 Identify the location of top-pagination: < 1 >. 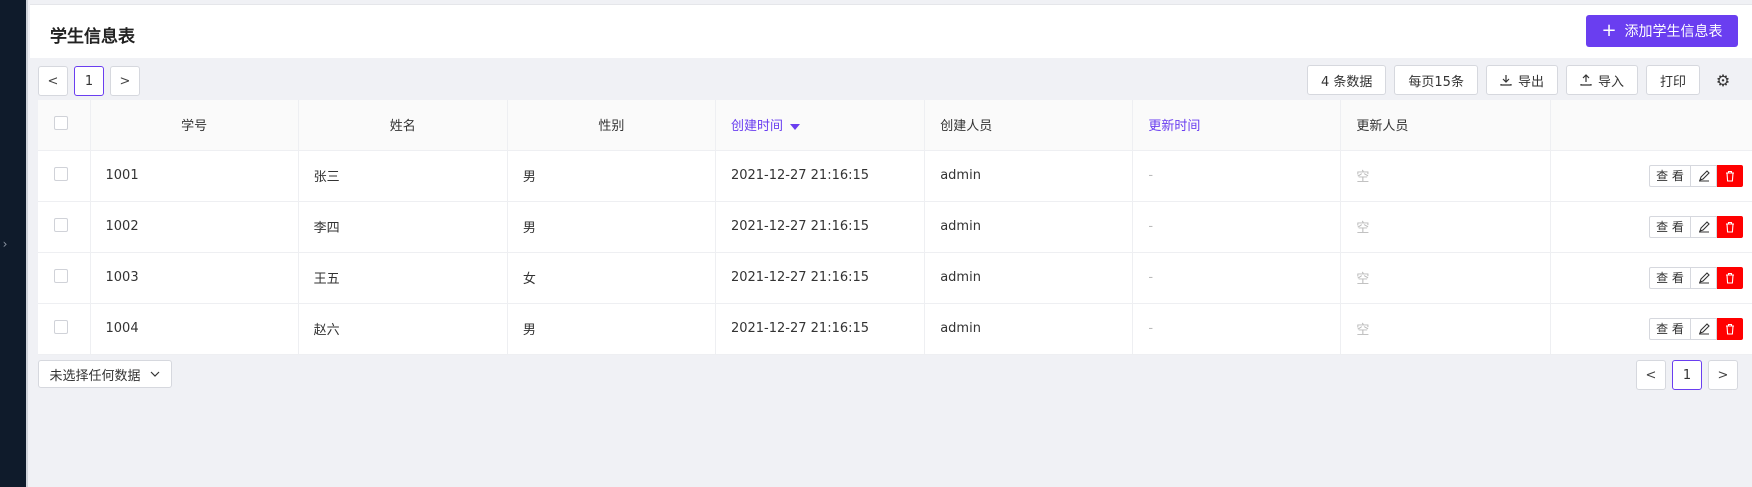
(89, 81).